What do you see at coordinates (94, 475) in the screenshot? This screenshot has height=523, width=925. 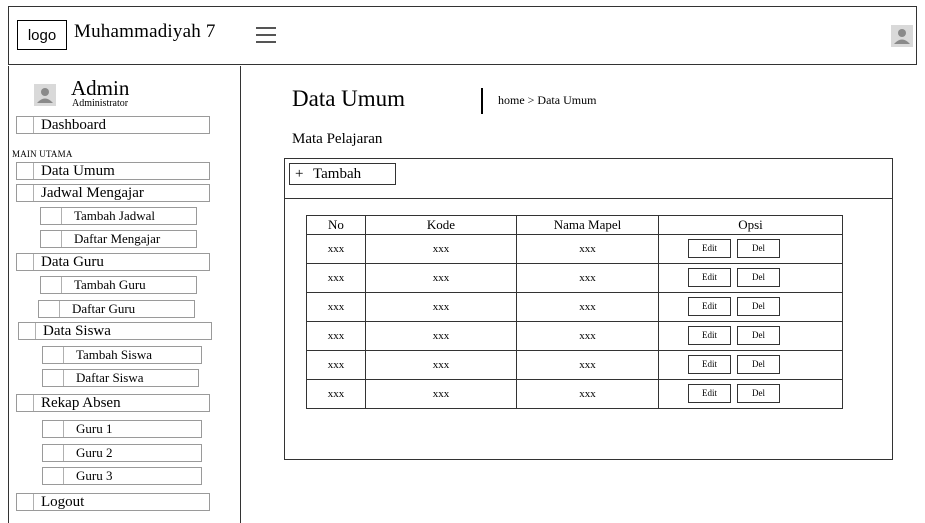 I see `sidebar-item-label: Guru 3` at bounding box center [94, 475].